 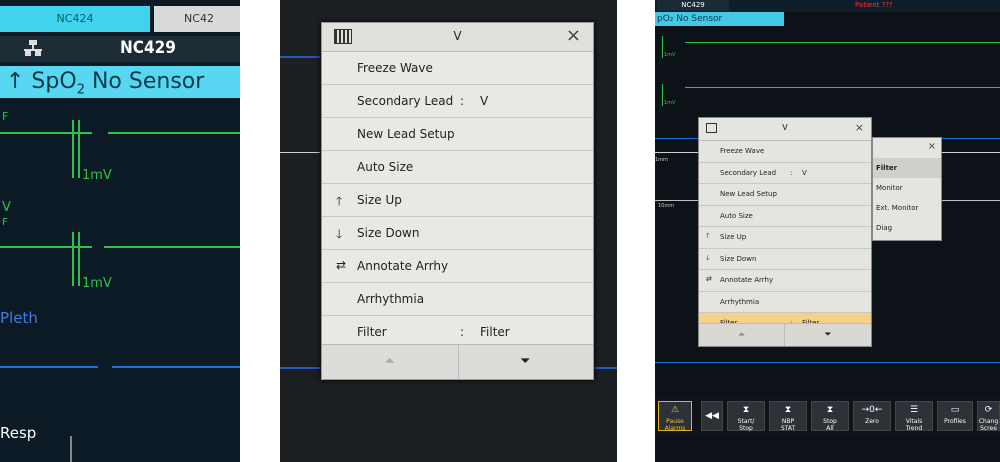 I want to click on annotate-icon: ⇄, so click(x=709, y=279).